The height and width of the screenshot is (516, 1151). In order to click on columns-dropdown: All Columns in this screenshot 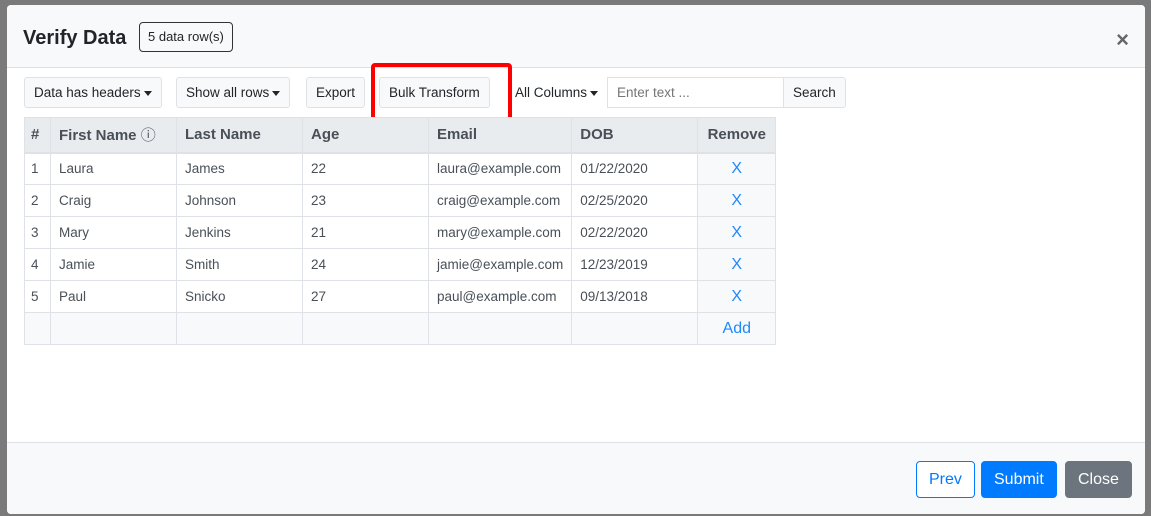, I will do `click(556, 92)`.